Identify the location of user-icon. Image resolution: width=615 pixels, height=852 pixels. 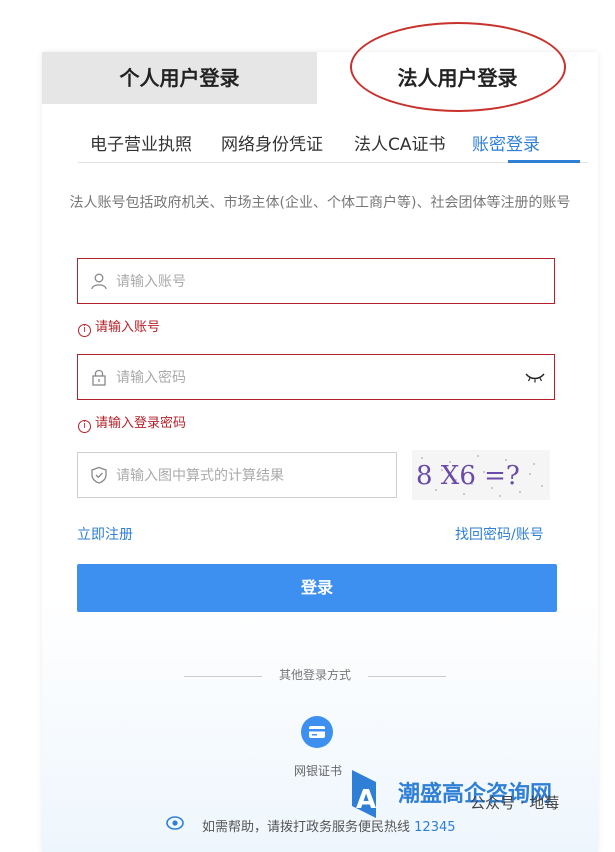
(99, 281).